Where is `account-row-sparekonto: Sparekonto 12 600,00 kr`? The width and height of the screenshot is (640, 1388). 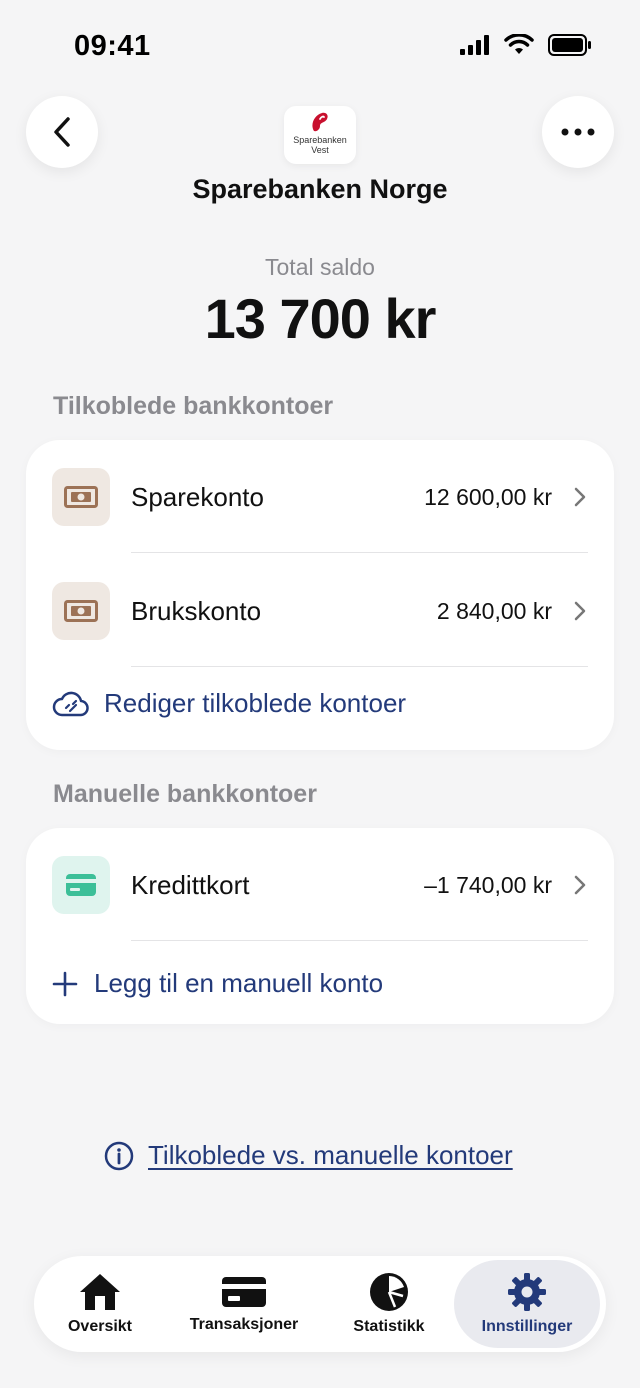 account-row-sparekonto: Sparekonto 12 600,00 kr is located at coordinates (320, 497).